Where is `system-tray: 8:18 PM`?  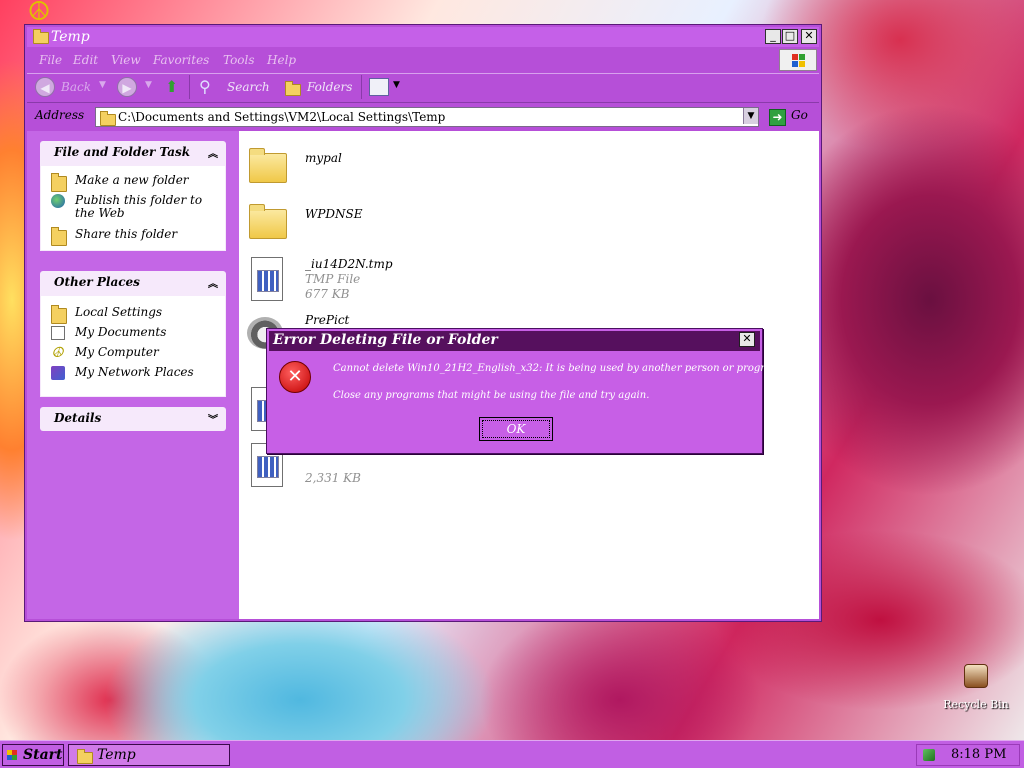 system-tray: 8:18 PM is located at coordinates (968, 755).